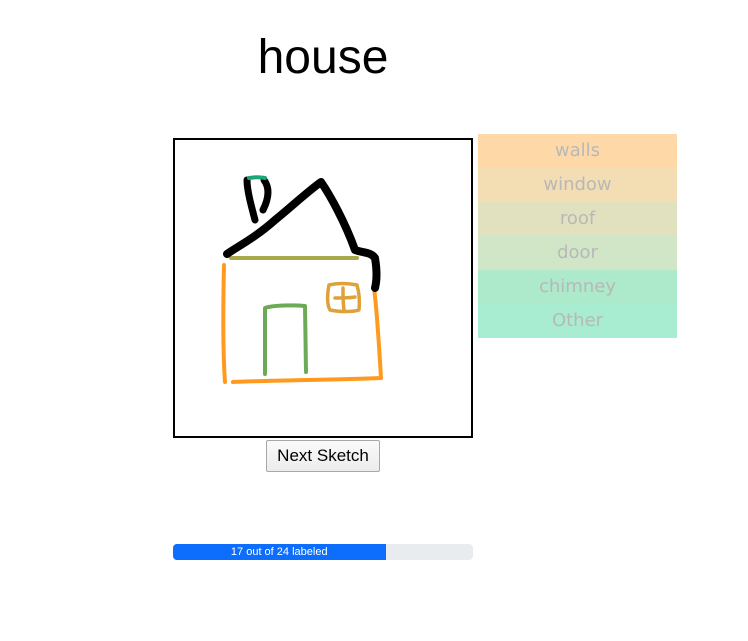  I want to click on label-roof: roof, so click(577, 219).